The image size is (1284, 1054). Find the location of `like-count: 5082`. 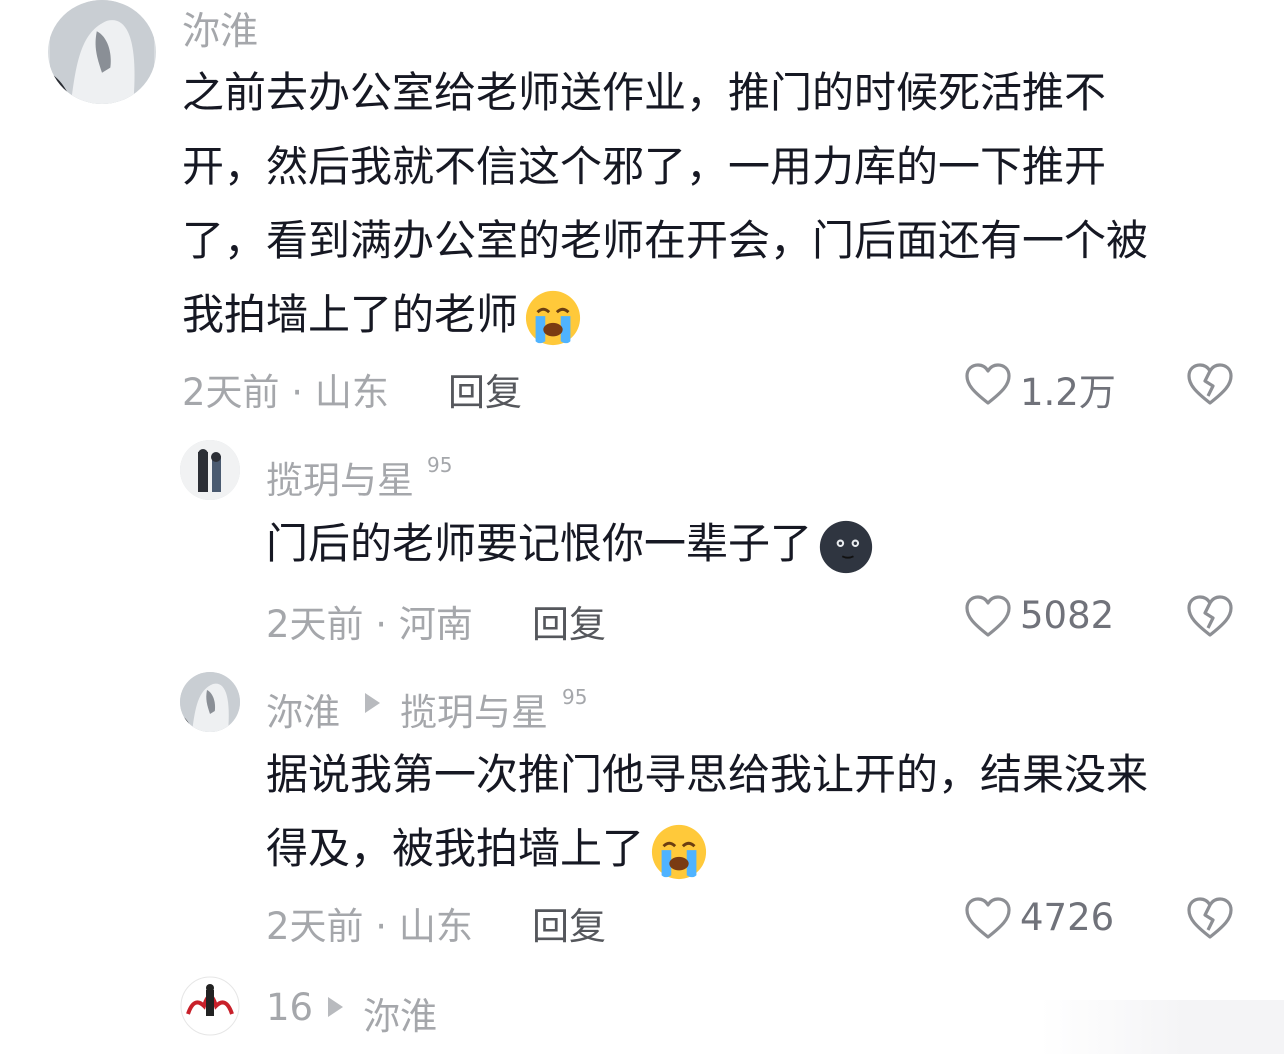

like-count: 5082 is located at coordinates (1067, 615).